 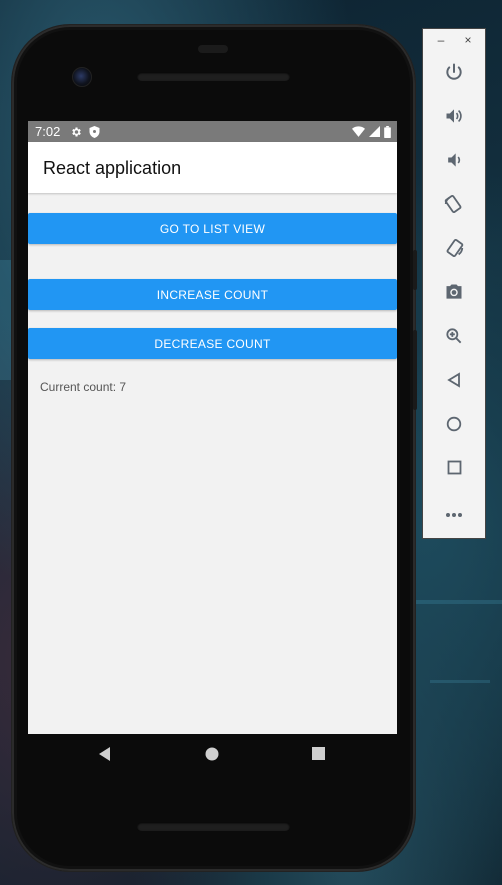 I want to click on more-icon, so click(x=454, y=514).